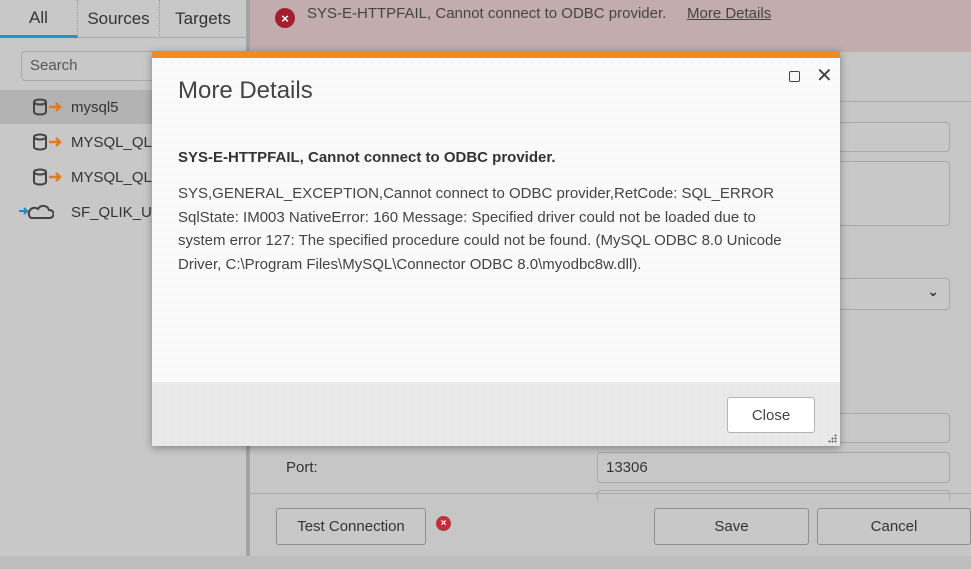  Describe the element at coordinates (119, 19) in the screenshot. I see `tab-sources: Sources` at that location.